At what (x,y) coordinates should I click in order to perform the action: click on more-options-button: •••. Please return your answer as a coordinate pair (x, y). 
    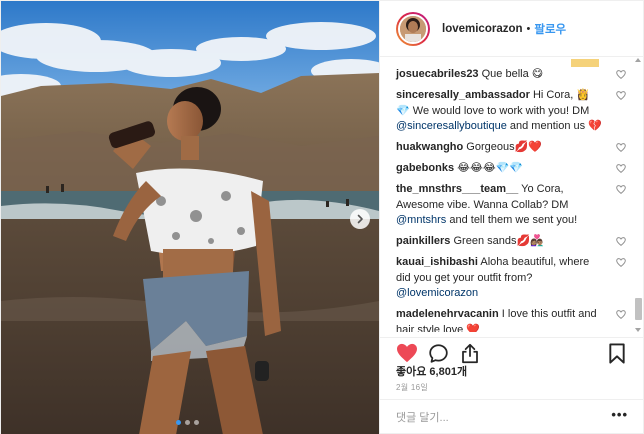
    Looking at the image, I should click on (619, 414).